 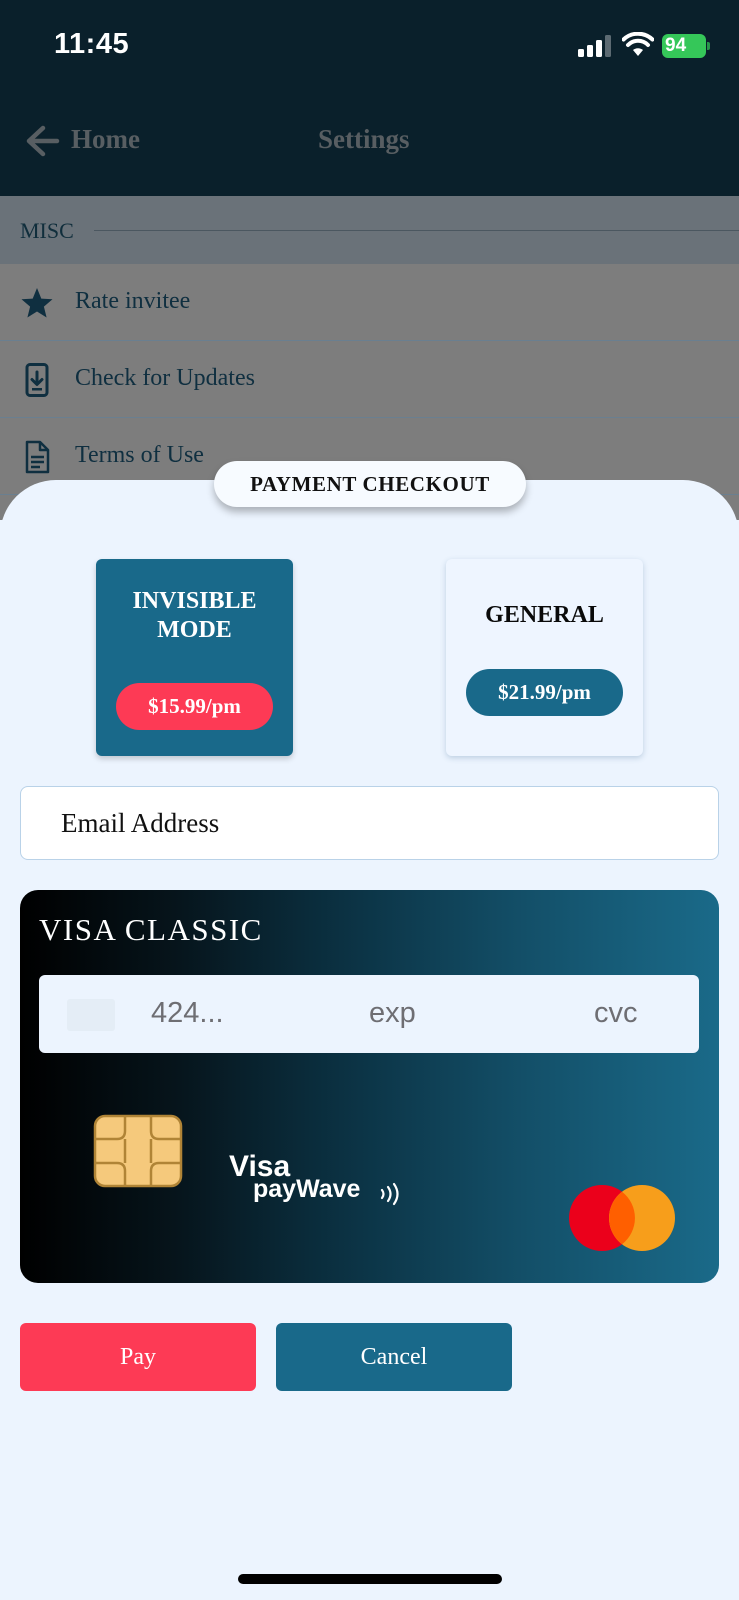 What do you see at coordinates (91, 1015) in the screenshot?
I see `card-brand-icon` at bounding box center [91, 1015].